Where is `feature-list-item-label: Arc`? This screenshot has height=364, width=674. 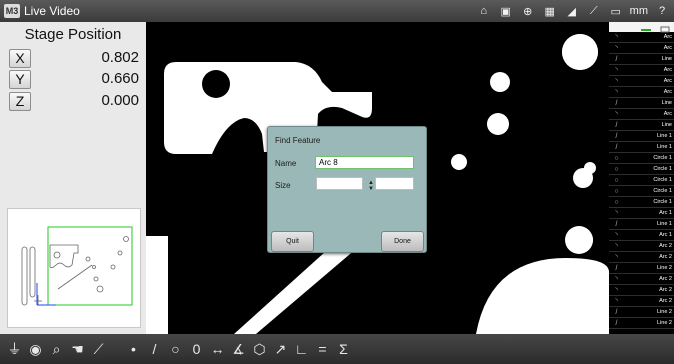 feature-list-item-label: Arc is located at coordinates (667, 81).